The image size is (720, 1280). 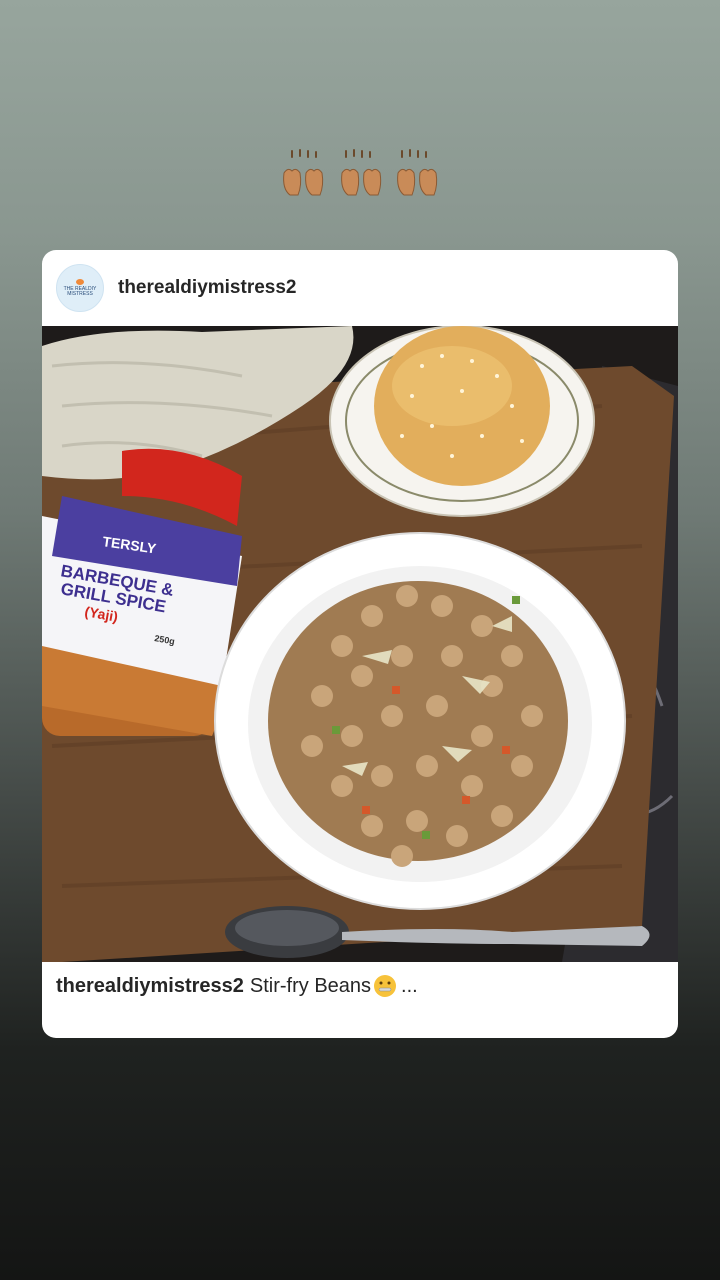 What do you see at coordinates (385, 986) in the screenshot?
I see `zipper-mouth-face-icon` at bounding box center [385, 986].